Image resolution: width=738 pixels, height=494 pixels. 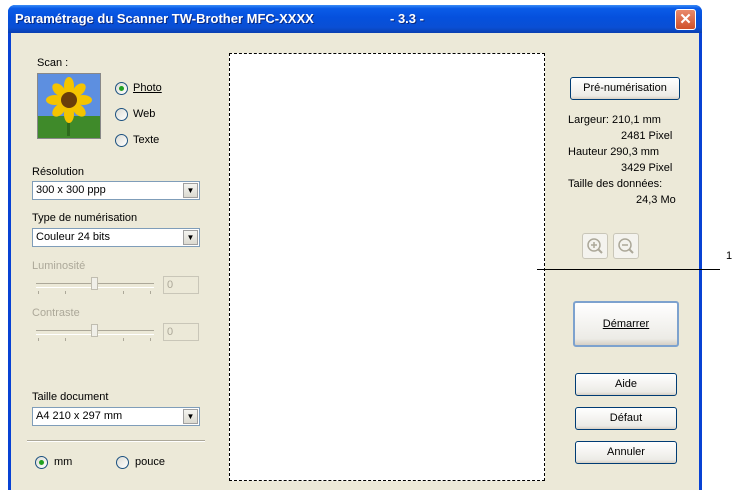 What do you see at coordinates (58, 172) in the screenshot?
I see `resolution-label: Résolution` at bounding box center [58, 172].